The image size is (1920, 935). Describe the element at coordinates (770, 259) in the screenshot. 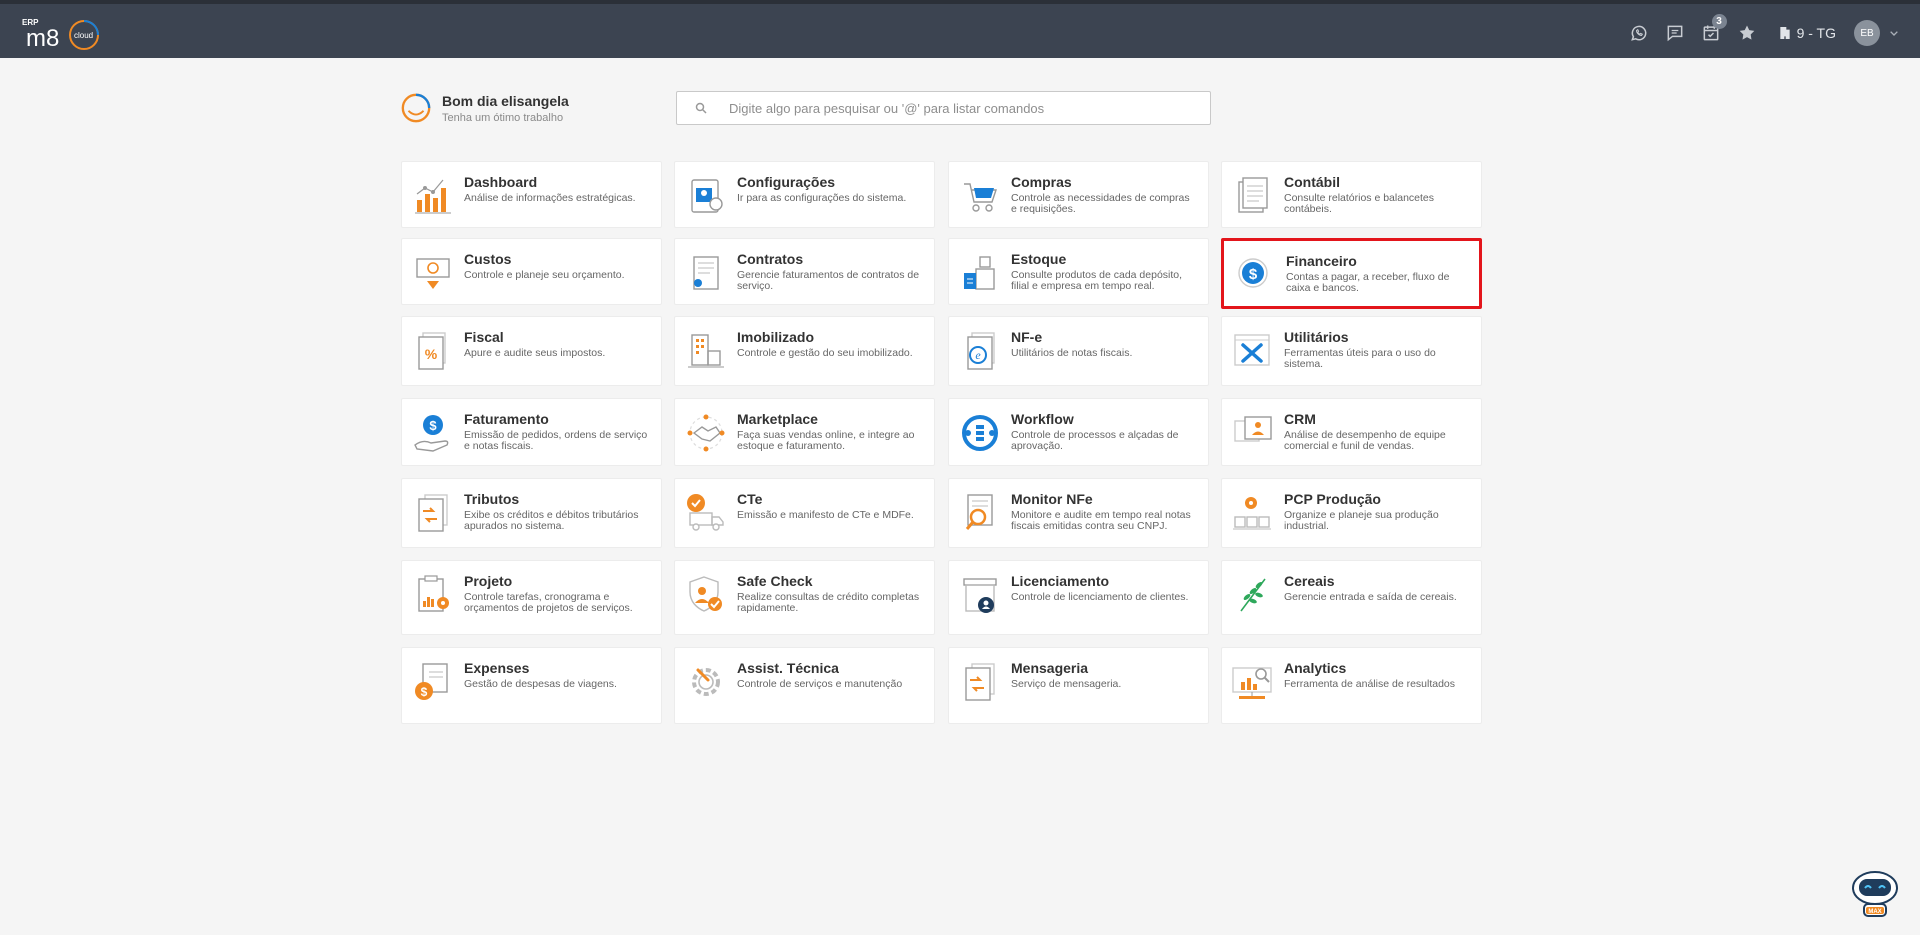

I see `module-title: Contratos` at that location.